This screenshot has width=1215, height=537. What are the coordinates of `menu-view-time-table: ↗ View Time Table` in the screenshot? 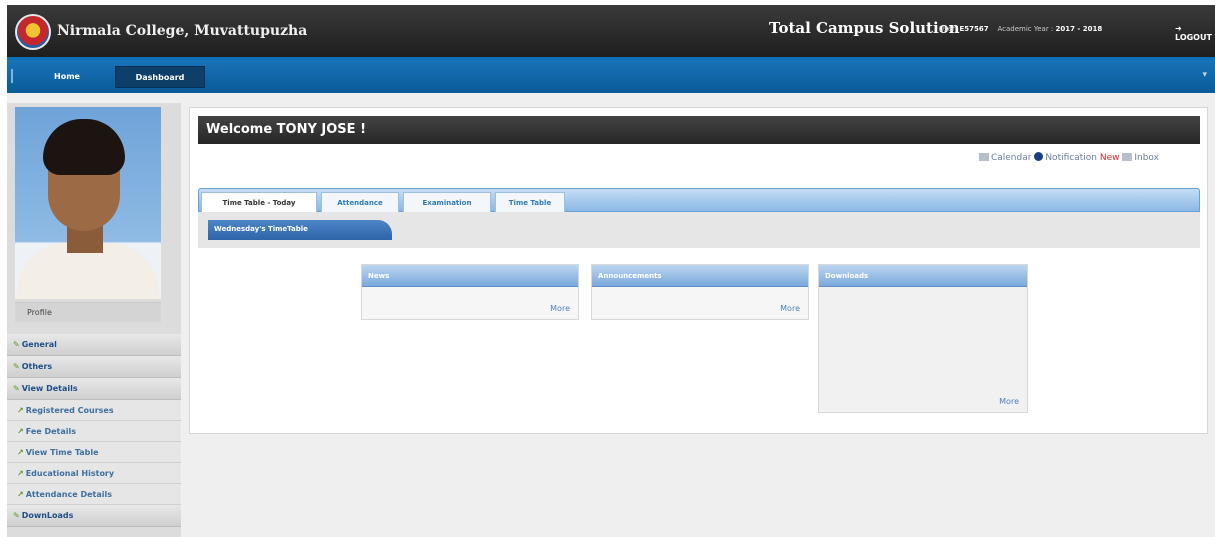 It's located at (94, 452).